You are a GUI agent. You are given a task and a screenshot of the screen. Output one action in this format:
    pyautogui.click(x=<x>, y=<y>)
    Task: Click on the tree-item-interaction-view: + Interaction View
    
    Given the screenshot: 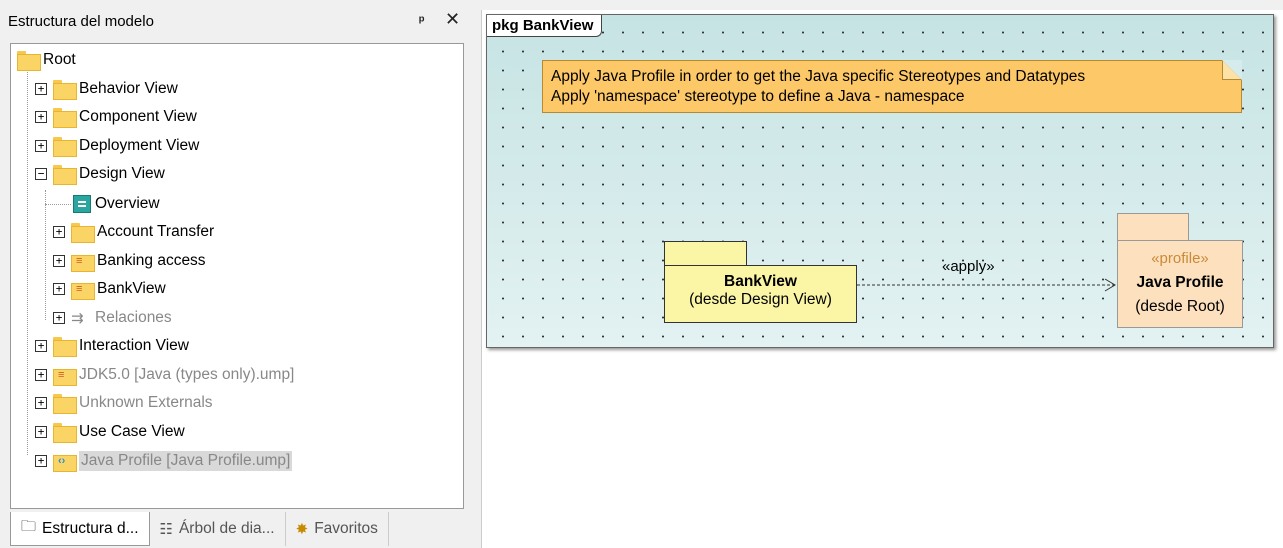 What is the action you would take?
    pyautogui.click(x=112, y=346)
    